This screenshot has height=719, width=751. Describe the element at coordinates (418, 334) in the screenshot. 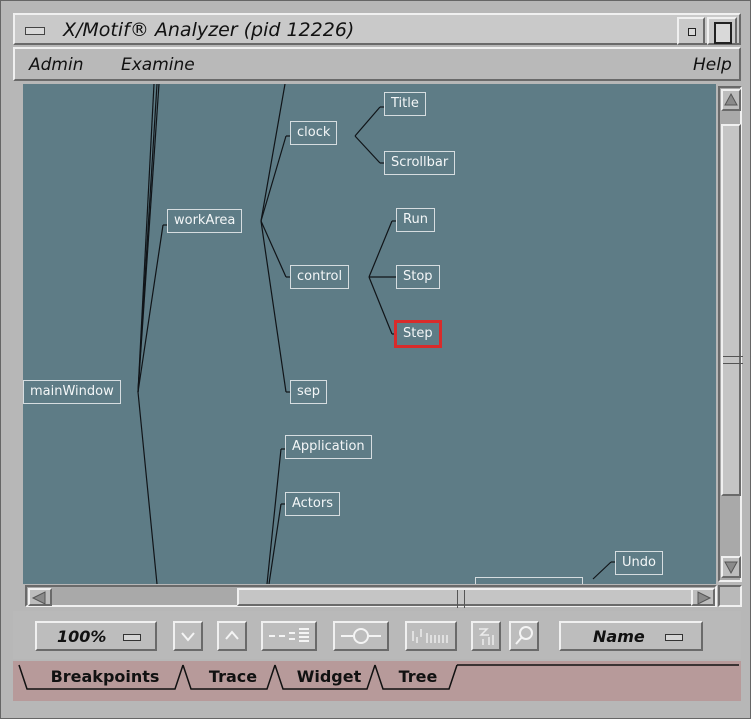

I see `tree-node-step: Step` at that location.